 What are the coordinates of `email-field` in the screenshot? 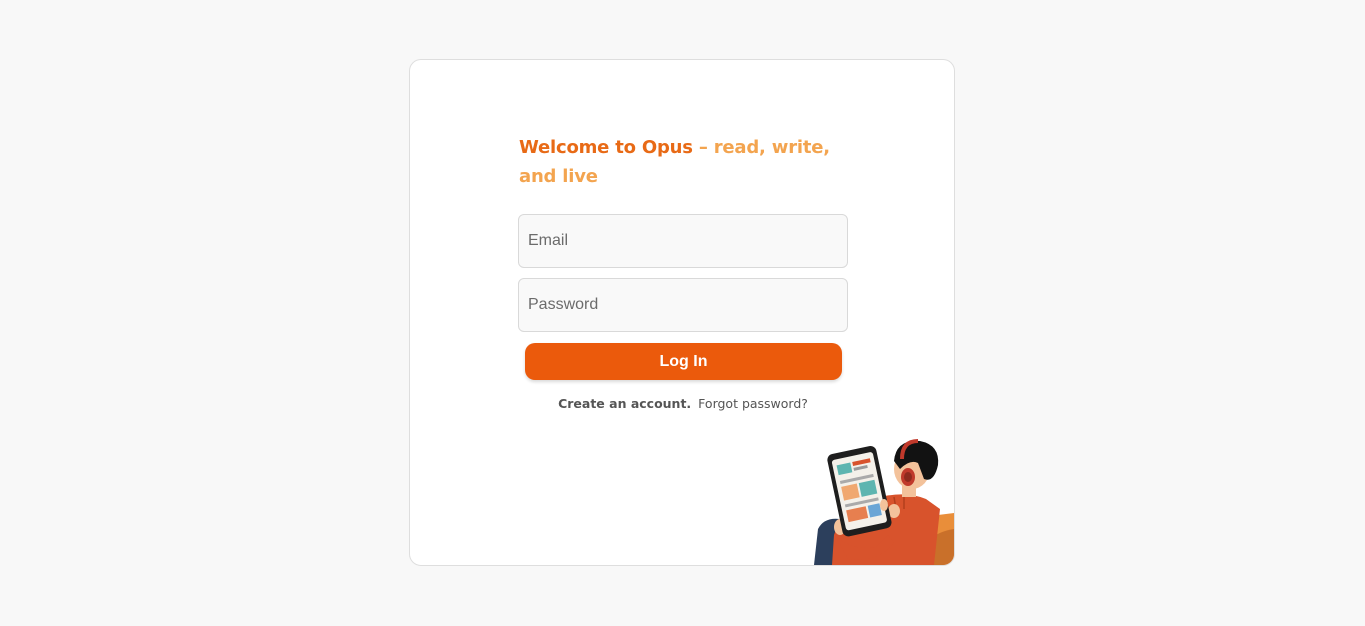 It's located at (683, 241).